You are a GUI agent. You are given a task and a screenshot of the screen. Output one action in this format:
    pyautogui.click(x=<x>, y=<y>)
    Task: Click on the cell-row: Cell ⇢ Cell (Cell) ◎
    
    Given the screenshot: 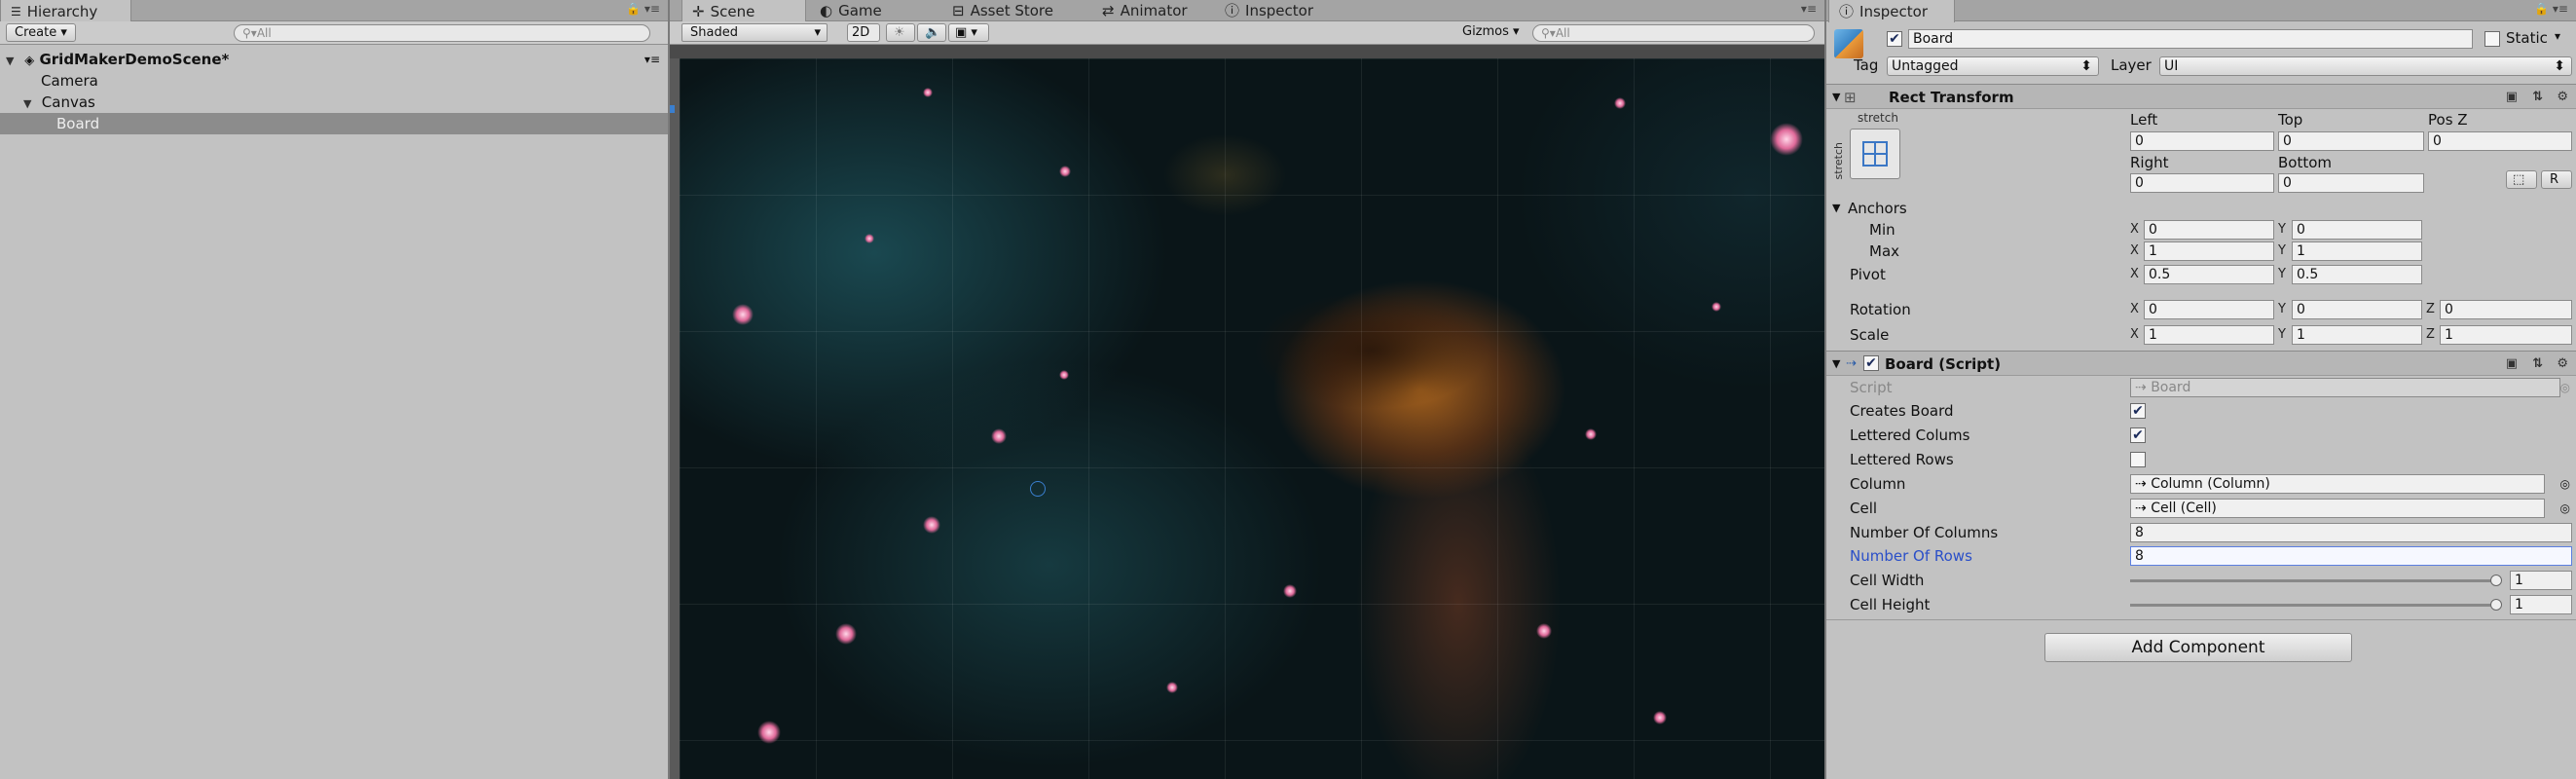 What is the action you would take?
    pyautogui.click(x=2201, y=509)
    